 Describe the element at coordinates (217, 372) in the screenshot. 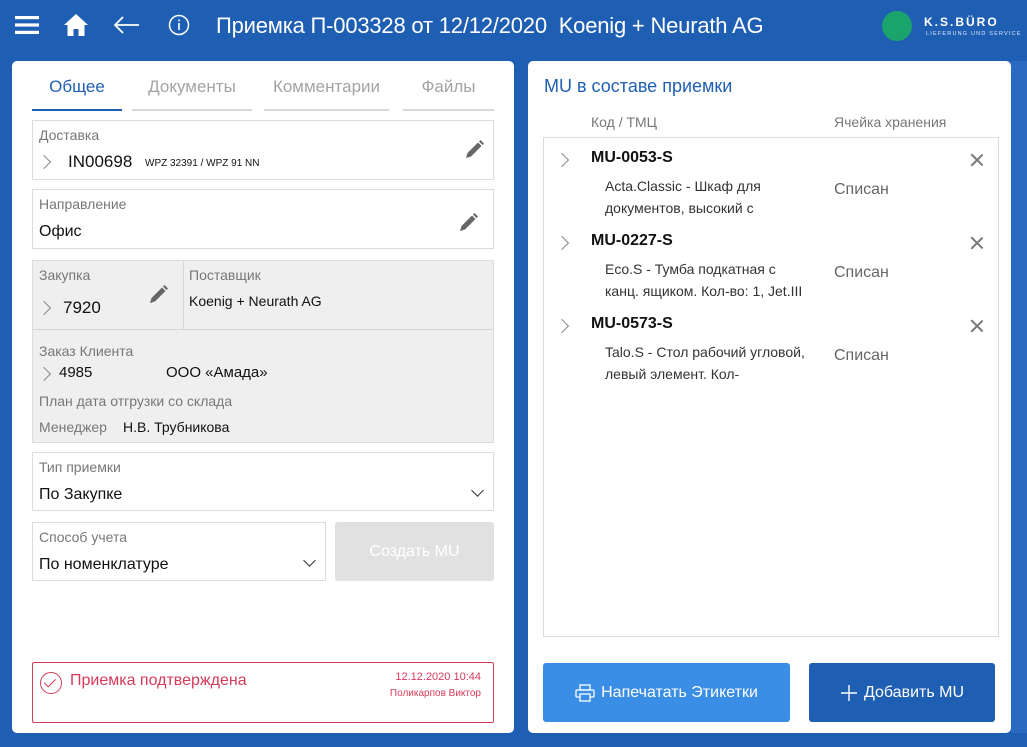

I see `customer-name: ООО «Амада»` at that location.